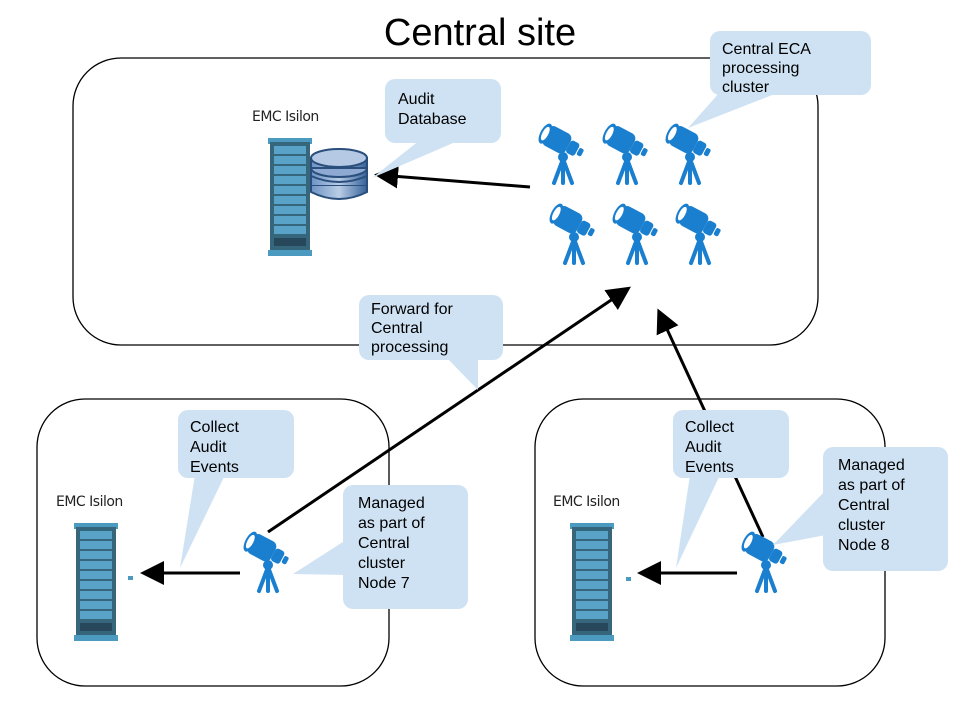 This screenshot has height=720, width=960. I want to click on left-isilon-port, so click(130, 578).